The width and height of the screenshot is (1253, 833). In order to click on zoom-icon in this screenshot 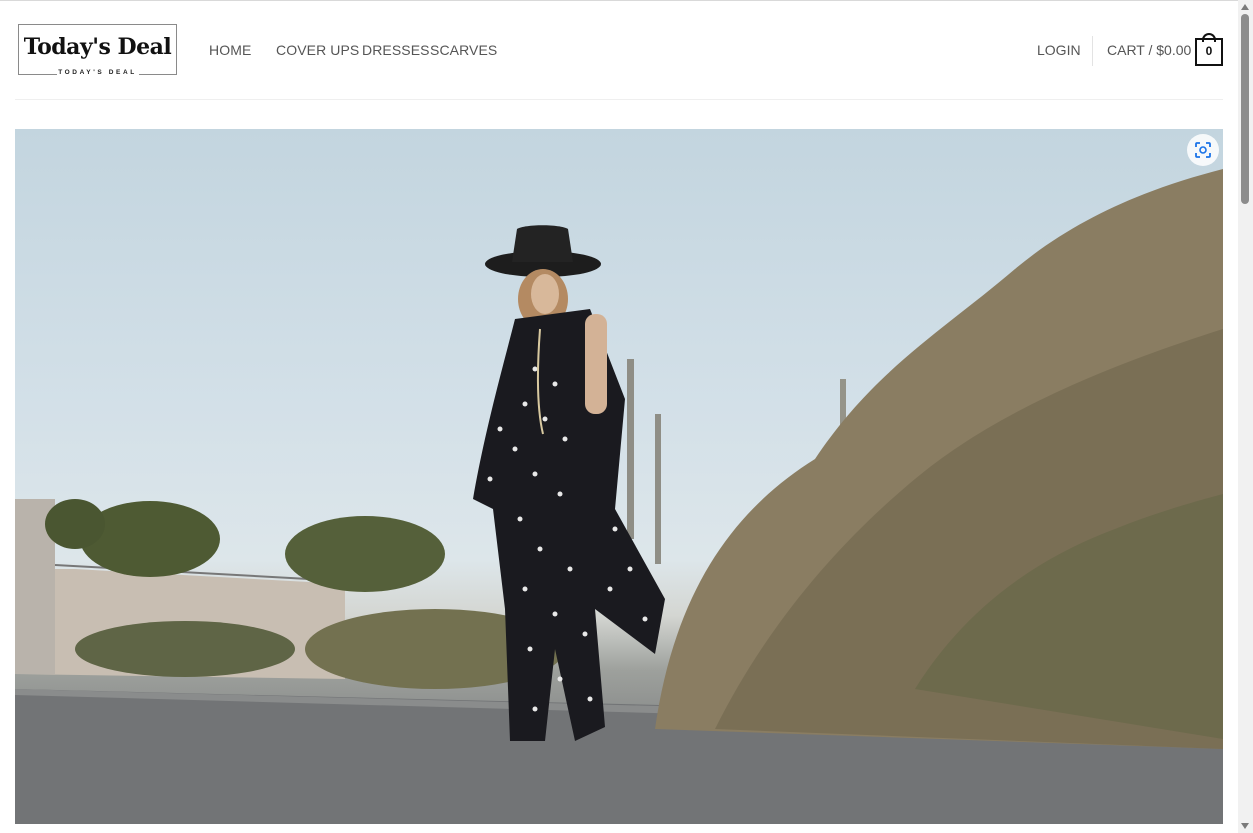, I will do `click(1203, 150)`.